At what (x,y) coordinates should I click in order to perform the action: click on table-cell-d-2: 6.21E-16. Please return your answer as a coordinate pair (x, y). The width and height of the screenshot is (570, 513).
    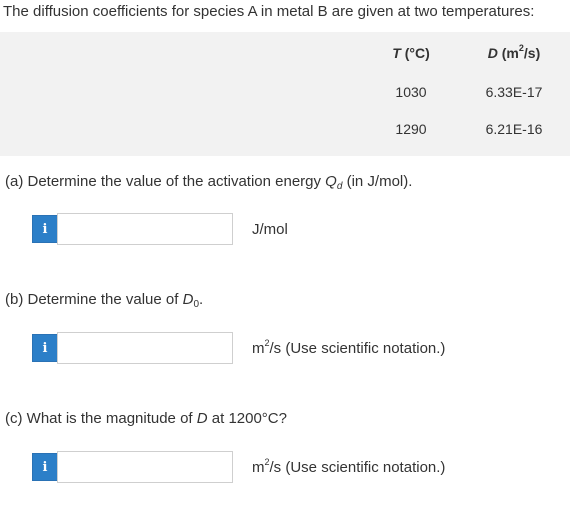
    Looking at the image, I should click on (514, 129).